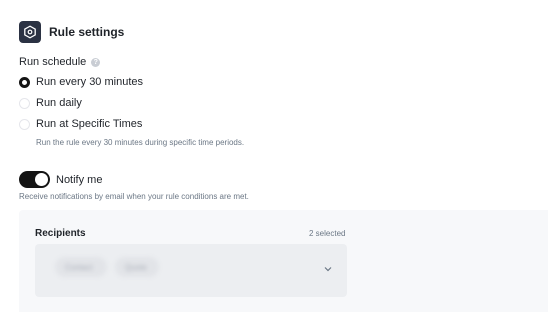 The image size is (548, 312). What do you see at coordinates (328, 269) in the screenshot?
I see `chevron-down-icon` at bounding box center [328, 269].